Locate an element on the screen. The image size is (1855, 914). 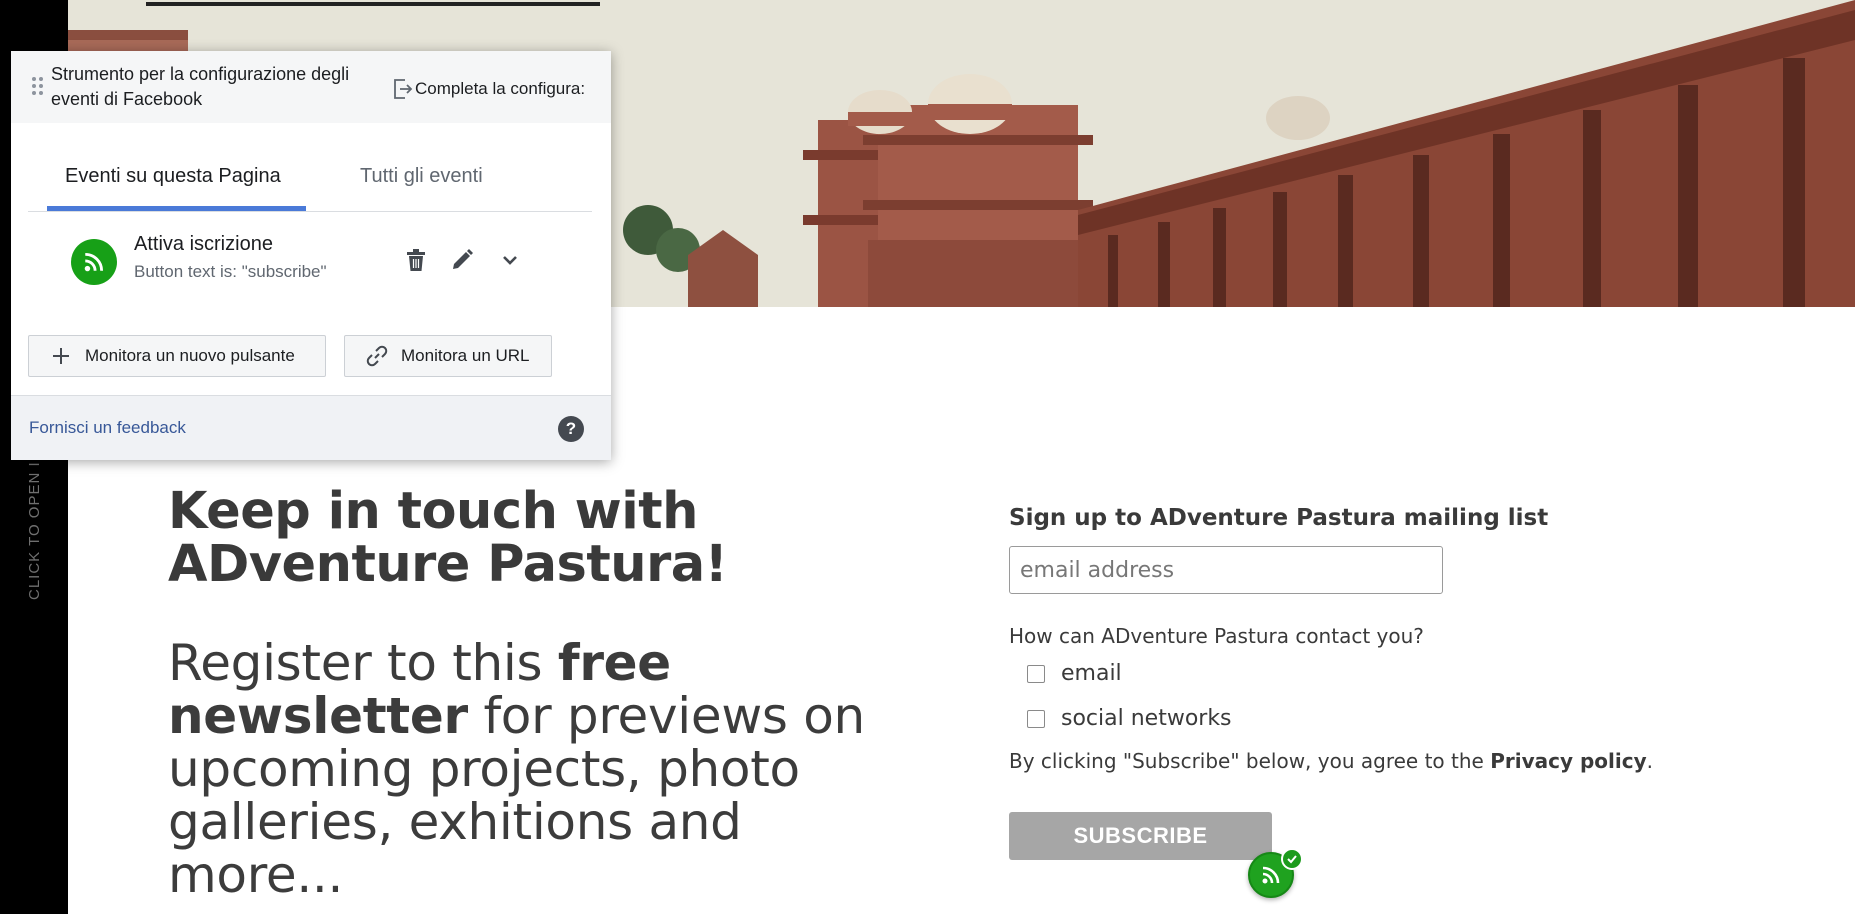
check-icon is located at coordinates (1292, 859).